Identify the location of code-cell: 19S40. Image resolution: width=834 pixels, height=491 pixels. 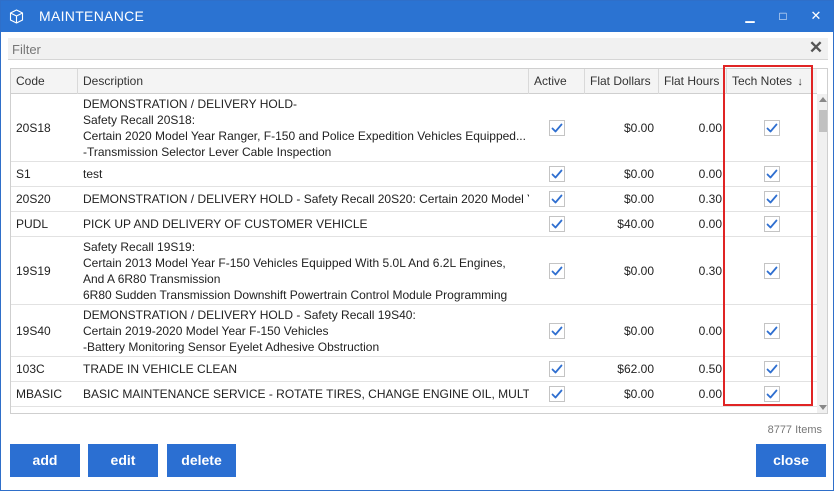
(33, 330).